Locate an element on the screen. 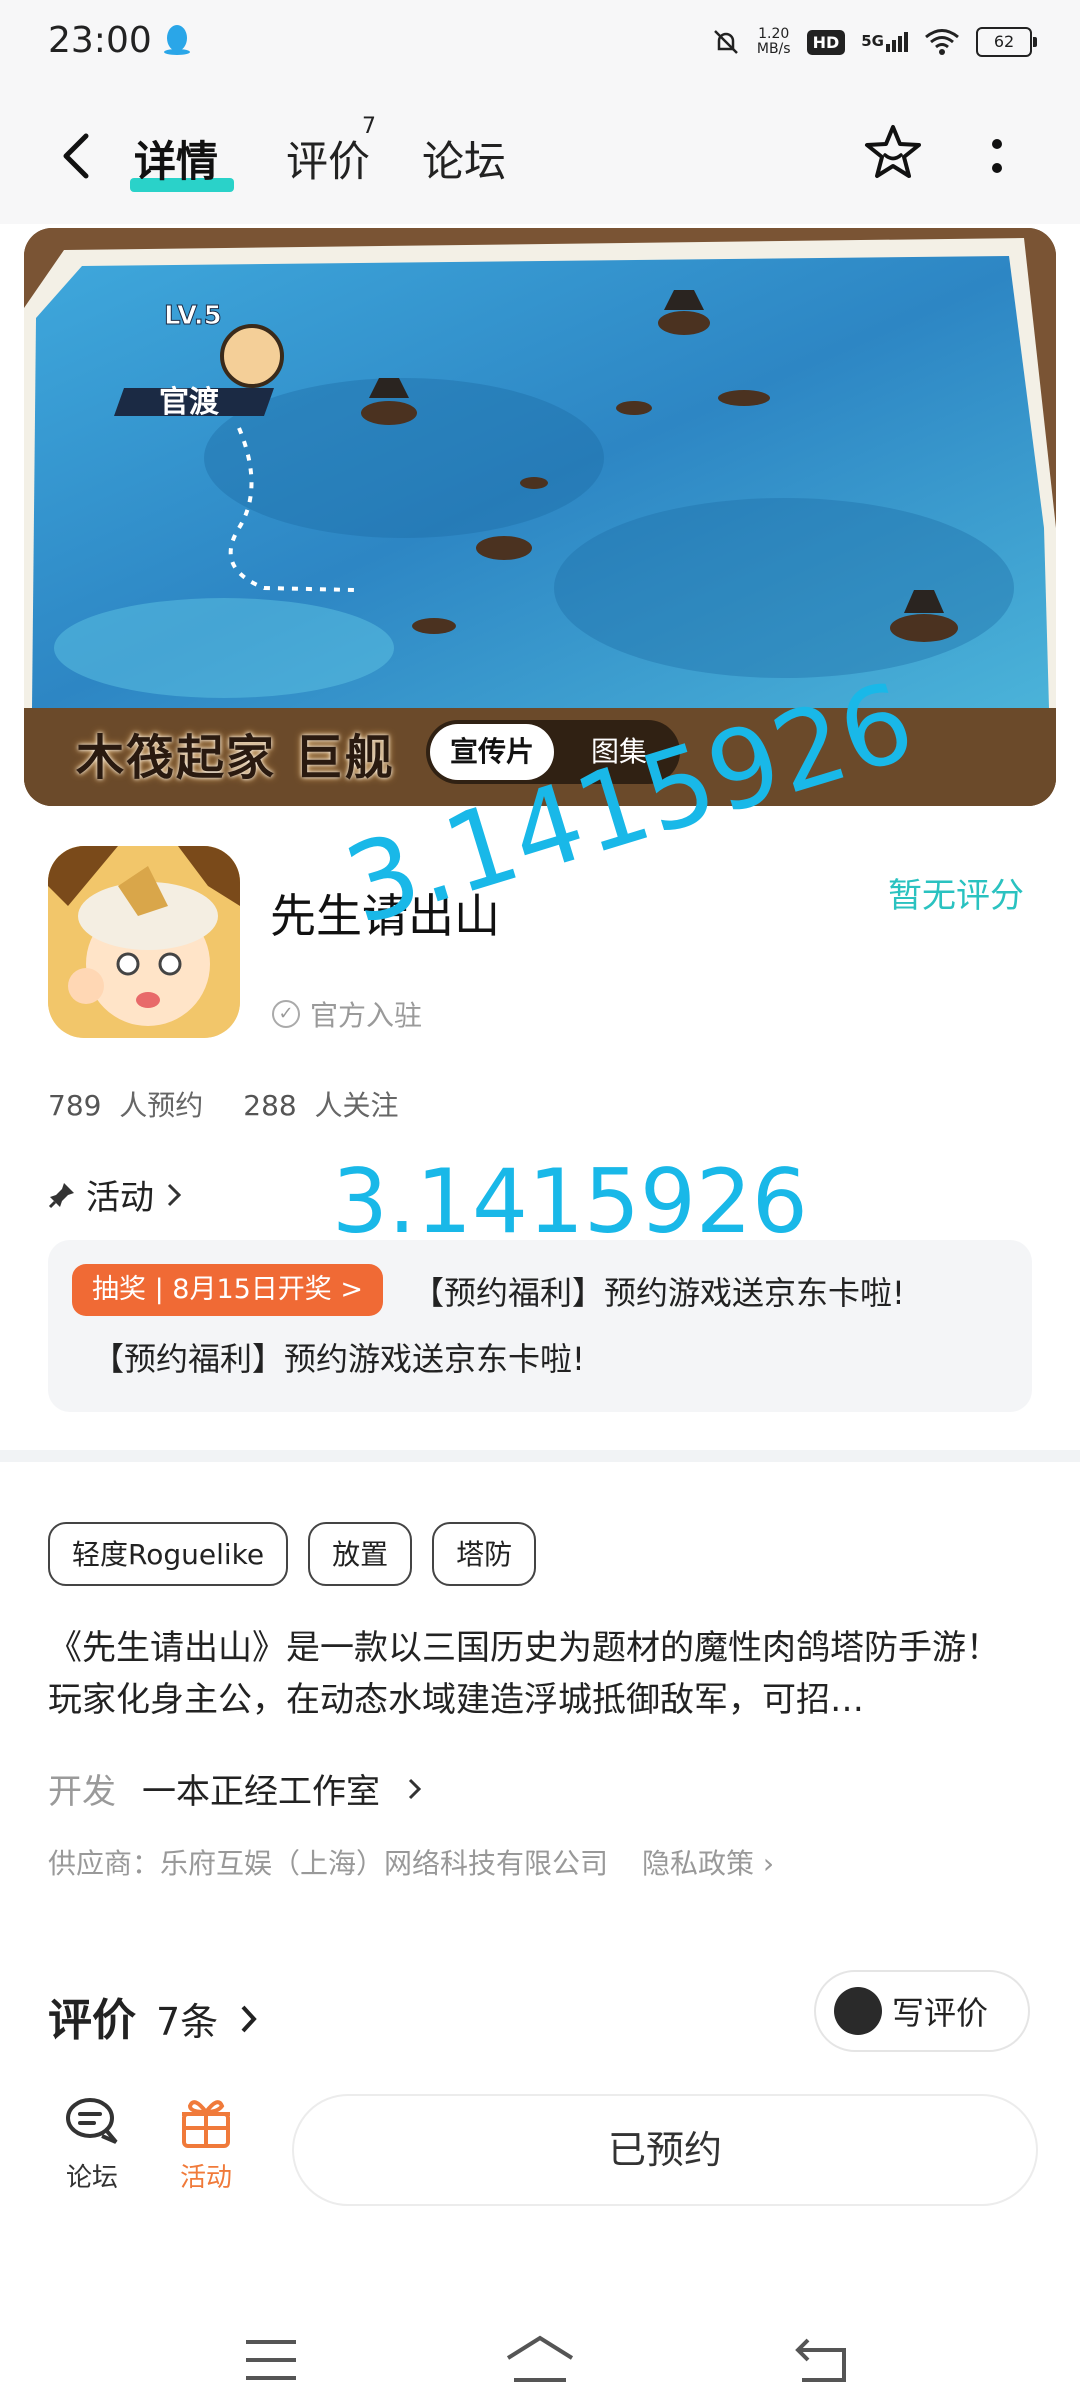 The height and width of the screenshot is (2408, 1080). back-arrow-icon is located at coordinates (77, 156).